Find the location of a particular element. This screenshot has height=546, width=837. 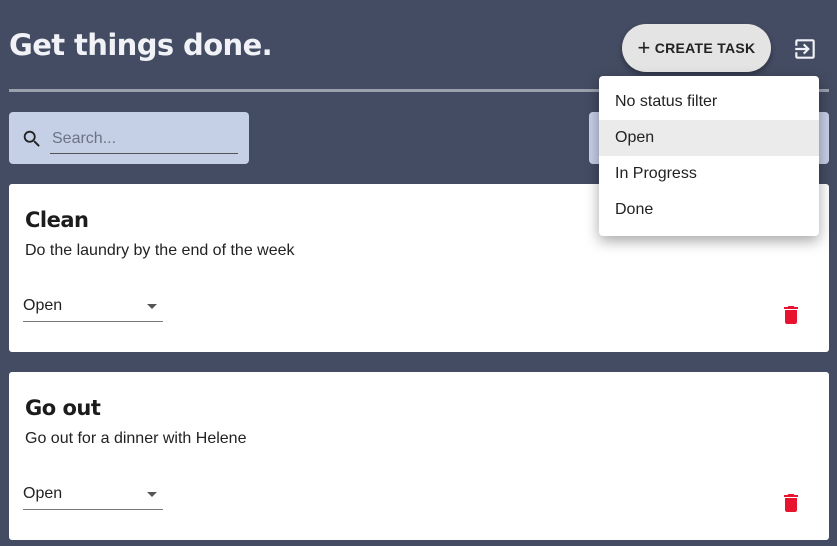

status-filter-menu: No status filter Open In Progress Done is located at coordinates (709, 156).